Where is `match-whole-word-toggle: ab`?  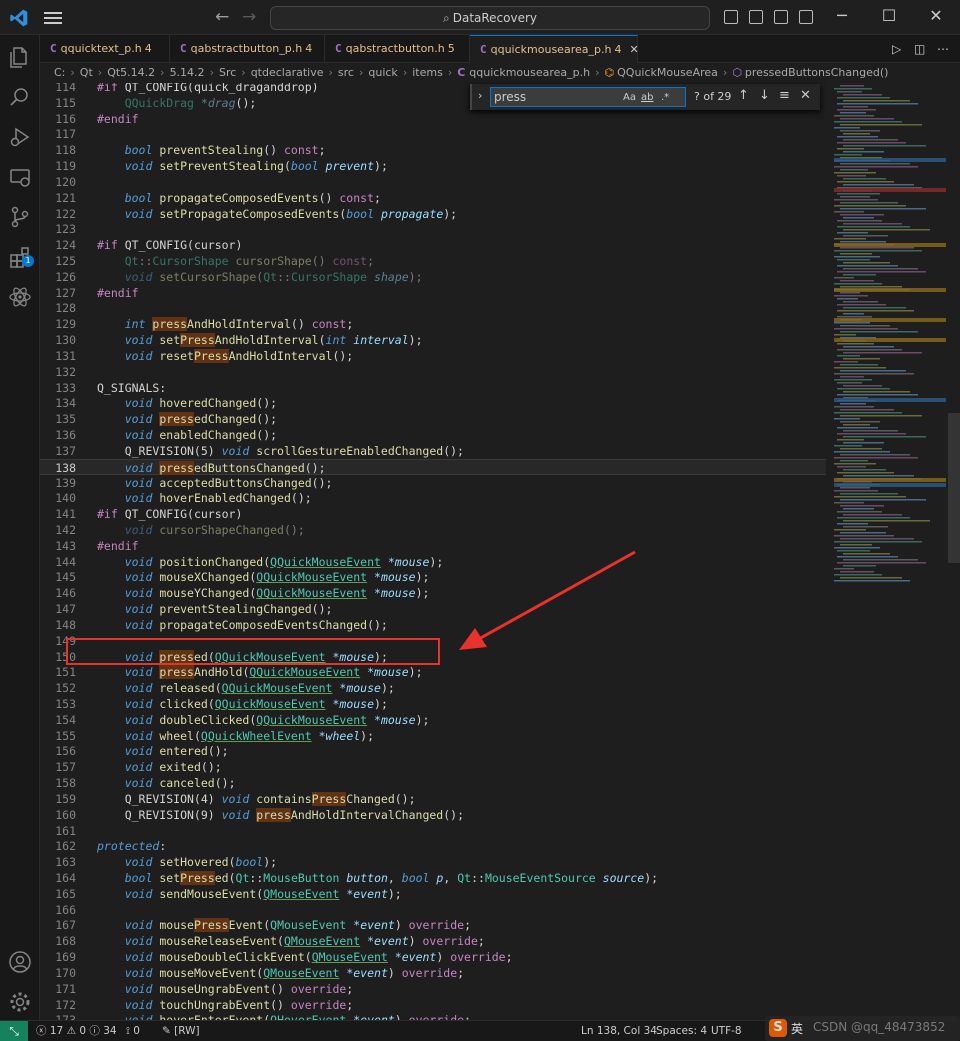
match-whole-word-toggle: ab is located at coordinates (647, 98).